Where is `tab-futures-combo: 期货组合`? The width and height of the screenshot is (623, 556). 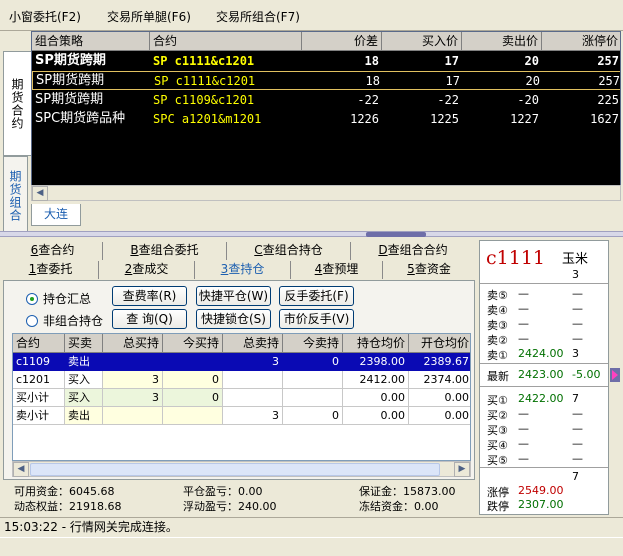
tab-futures-combo: 期货组合 is located at coordinates (15, 196).